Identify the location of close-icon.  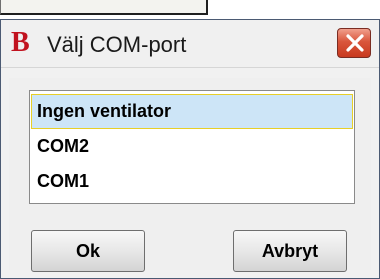
(355, 43).